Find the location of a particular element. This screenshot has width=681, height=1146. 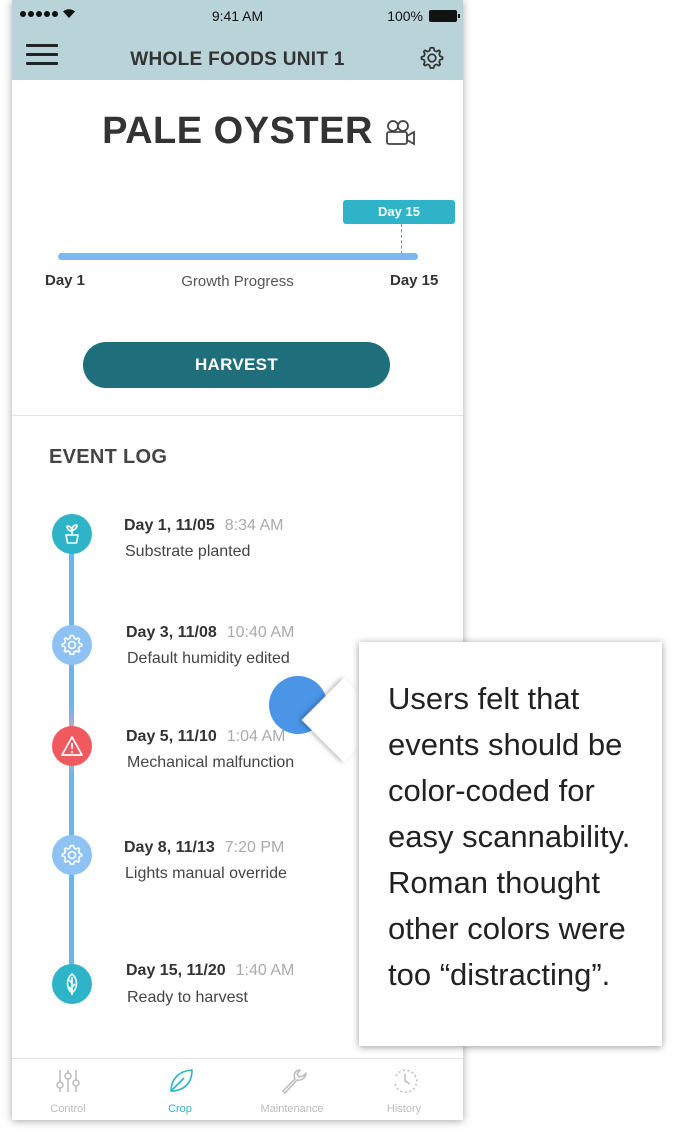

event-date-text: Day 3, 11/08 is located at coordinates (171, 632).